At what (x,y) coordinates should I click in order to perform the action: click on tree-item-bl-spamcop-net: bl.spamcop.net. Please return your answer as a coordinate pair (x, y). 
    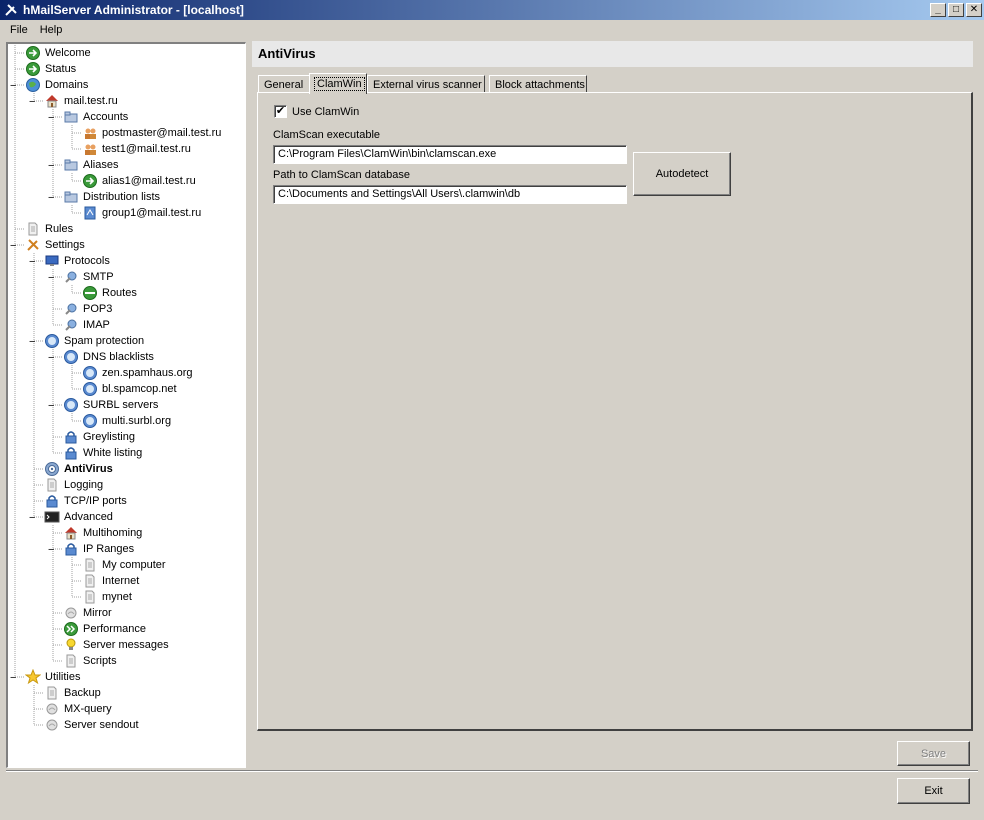
    Looking at the image, I should click on (130, 389).